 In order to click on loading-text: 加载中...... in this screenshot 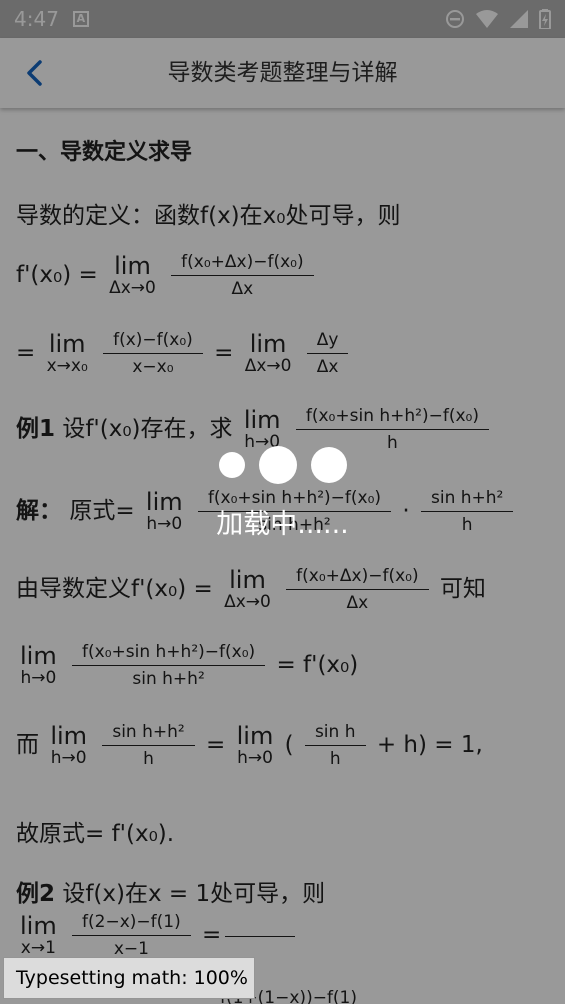, I will do `click(282, 524)`.